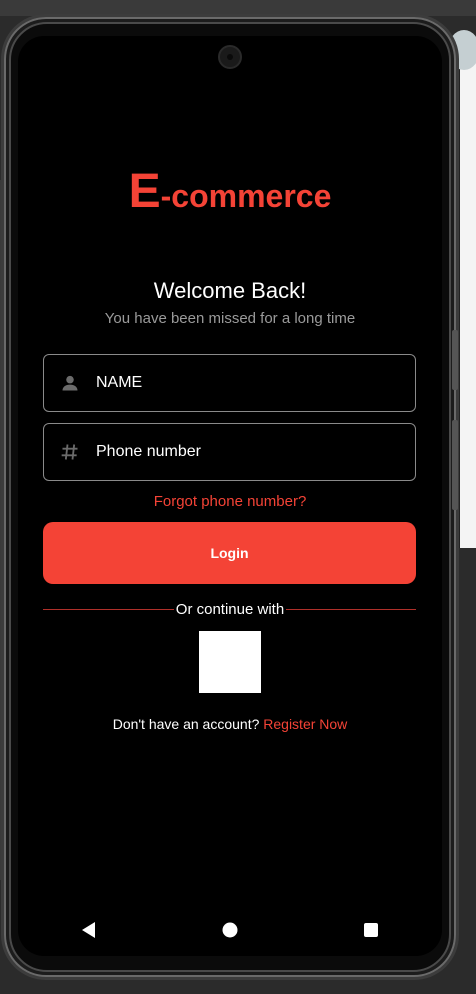  What do you see at coordinates (230, 318) in the screenshot?
I see `welcome-subtitle: You have been missed for a long time` at bounding box center [230, 318].